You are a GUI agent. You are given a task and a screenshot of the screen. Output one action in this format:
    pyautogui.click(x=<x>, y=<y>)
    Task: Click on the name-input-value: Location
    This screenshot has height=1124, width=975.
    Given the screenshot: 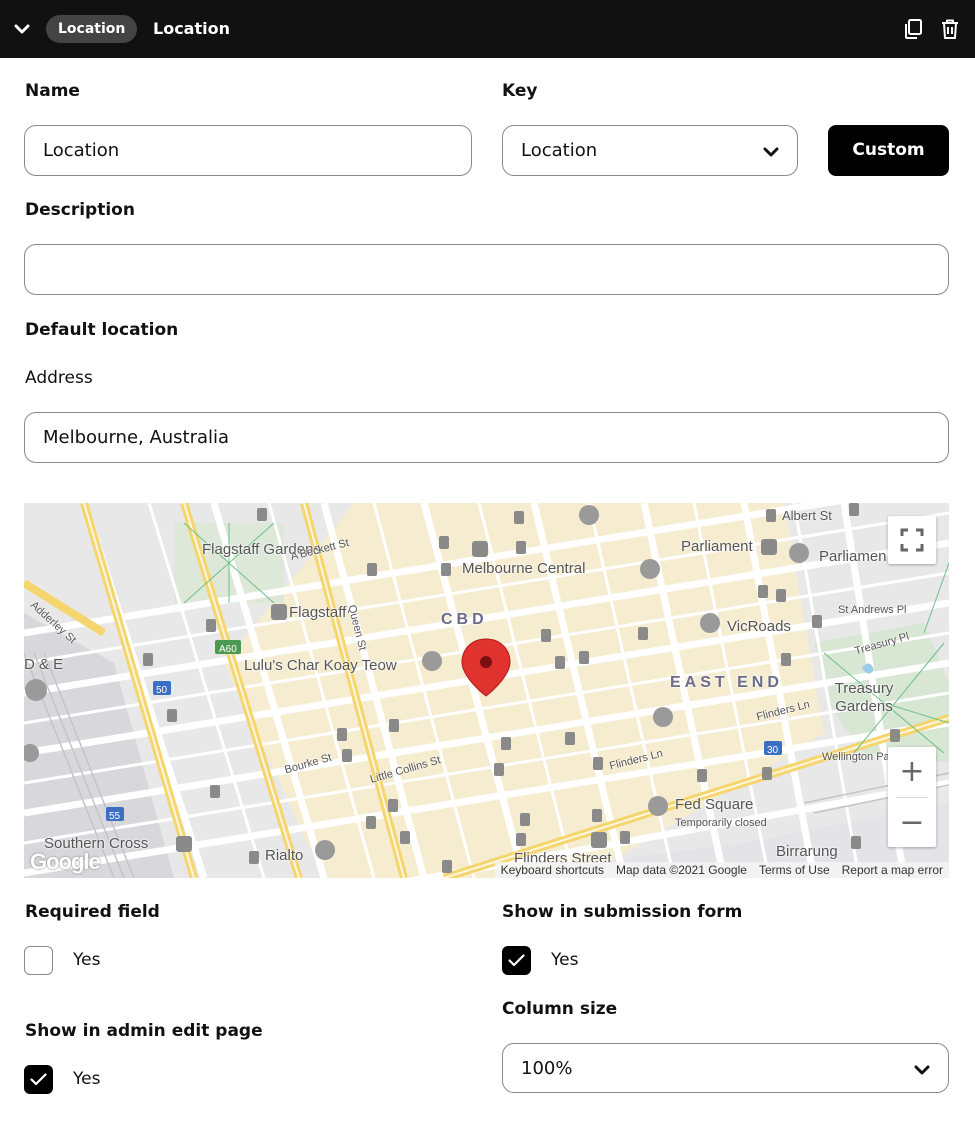 What is the action you would take?
    pyautogui.click(x=81, y=150)
    